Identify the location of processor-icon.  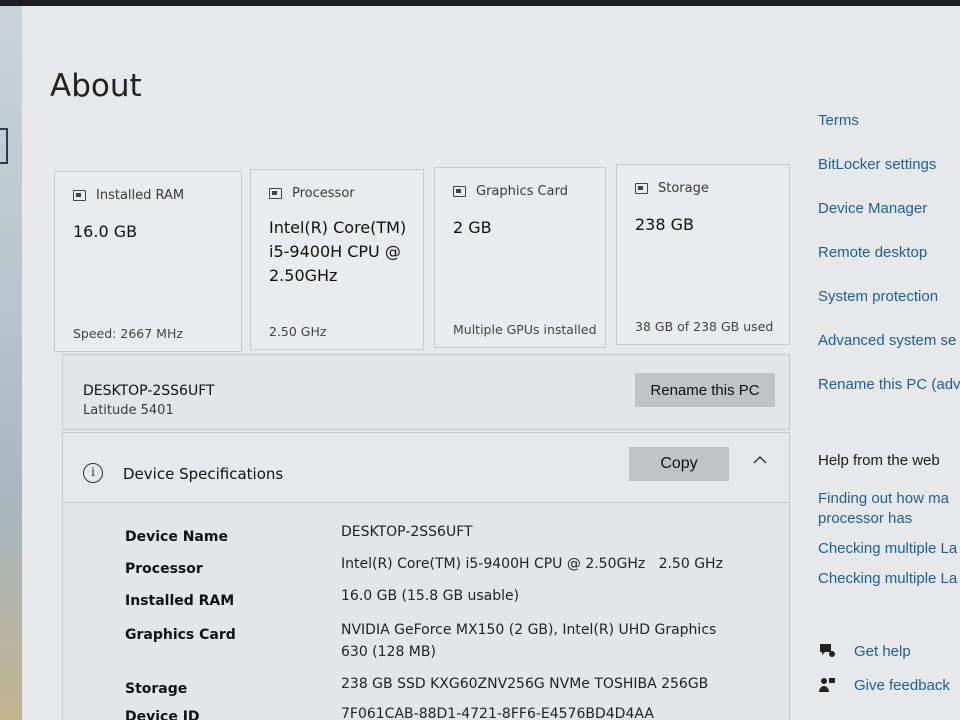
(275, 193).